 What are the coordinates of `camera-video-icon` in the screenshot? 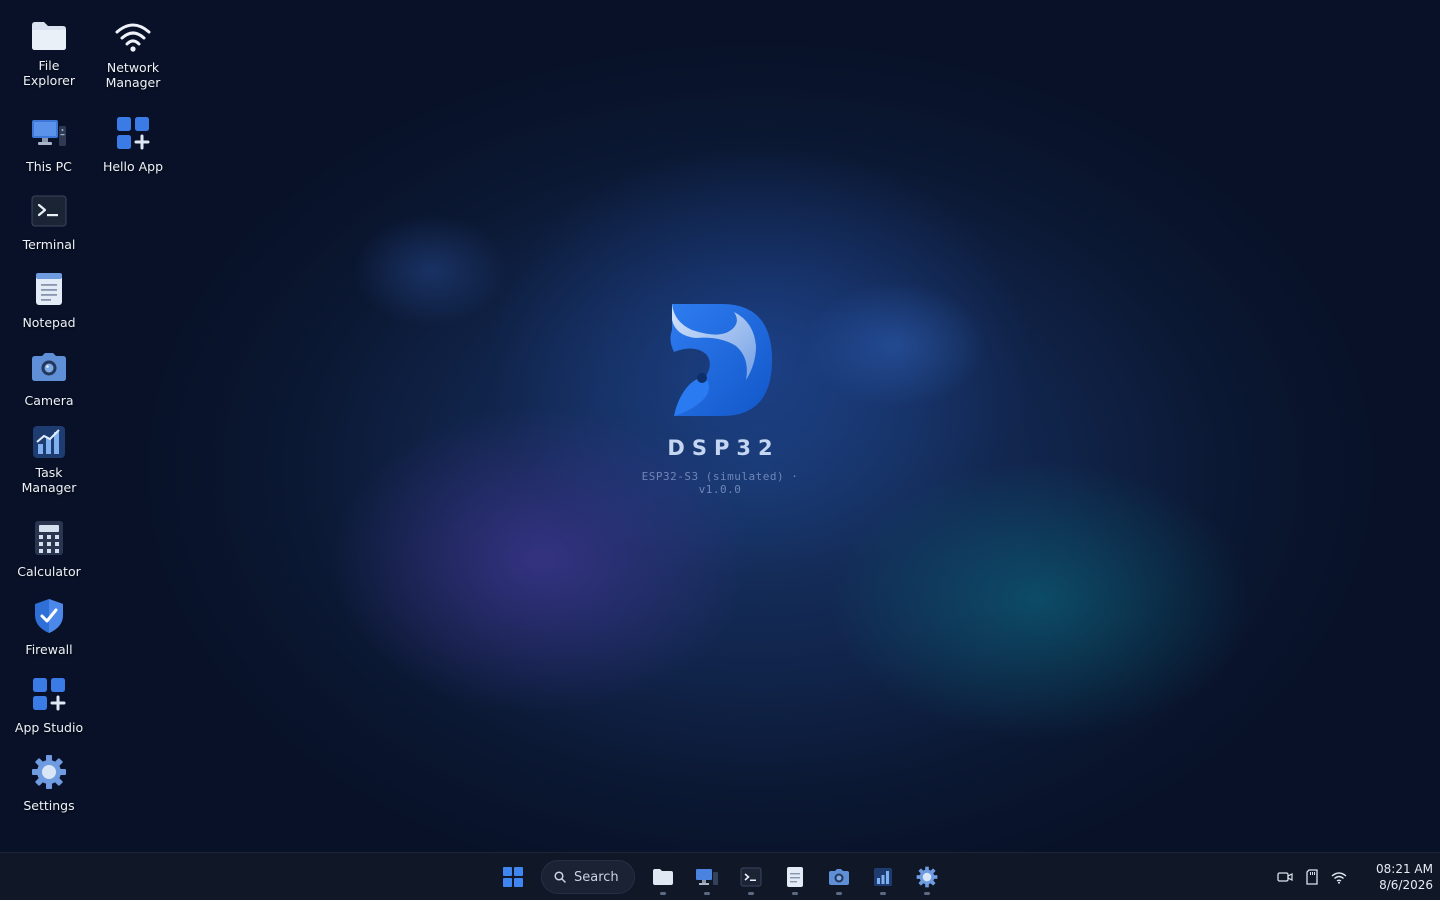 It's located at (1285, 877).